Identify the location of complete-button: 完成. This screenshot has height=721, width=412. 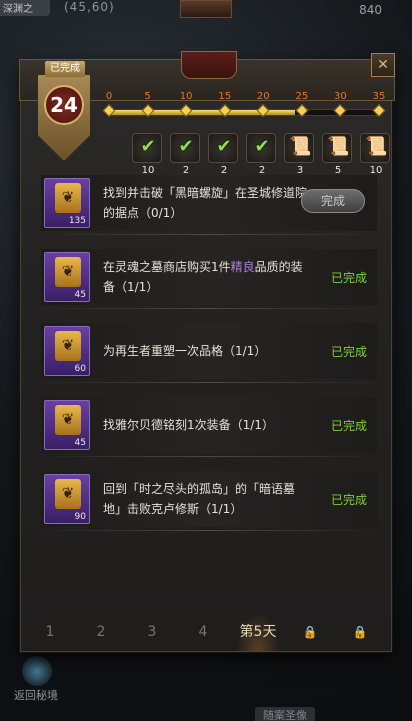
(333, 201).